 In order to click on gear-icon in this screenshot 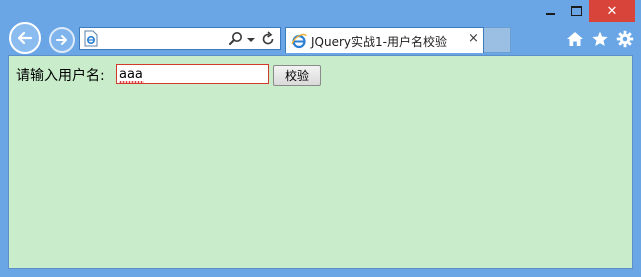, I will do `click(625, 39)`.